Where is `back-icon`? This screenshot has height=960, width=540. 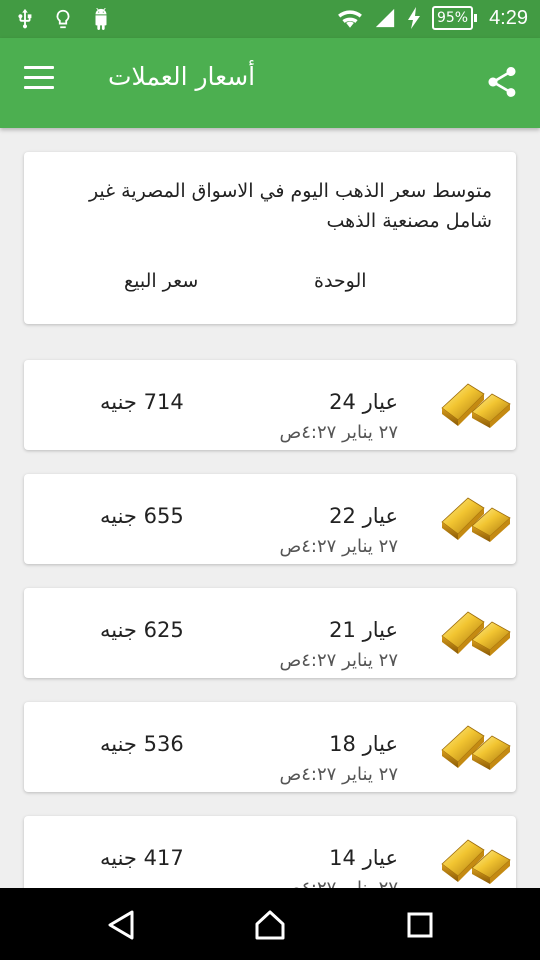
back-icon is located at coordinates (121, 925).